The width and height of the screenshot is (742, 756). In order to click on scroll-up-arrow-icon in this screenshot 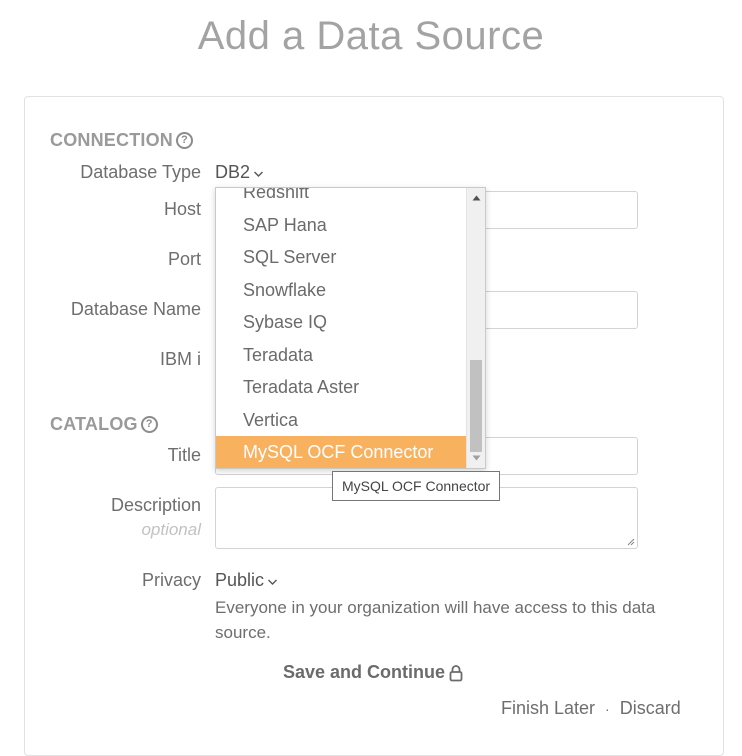, I will do `click(476, 198)`.